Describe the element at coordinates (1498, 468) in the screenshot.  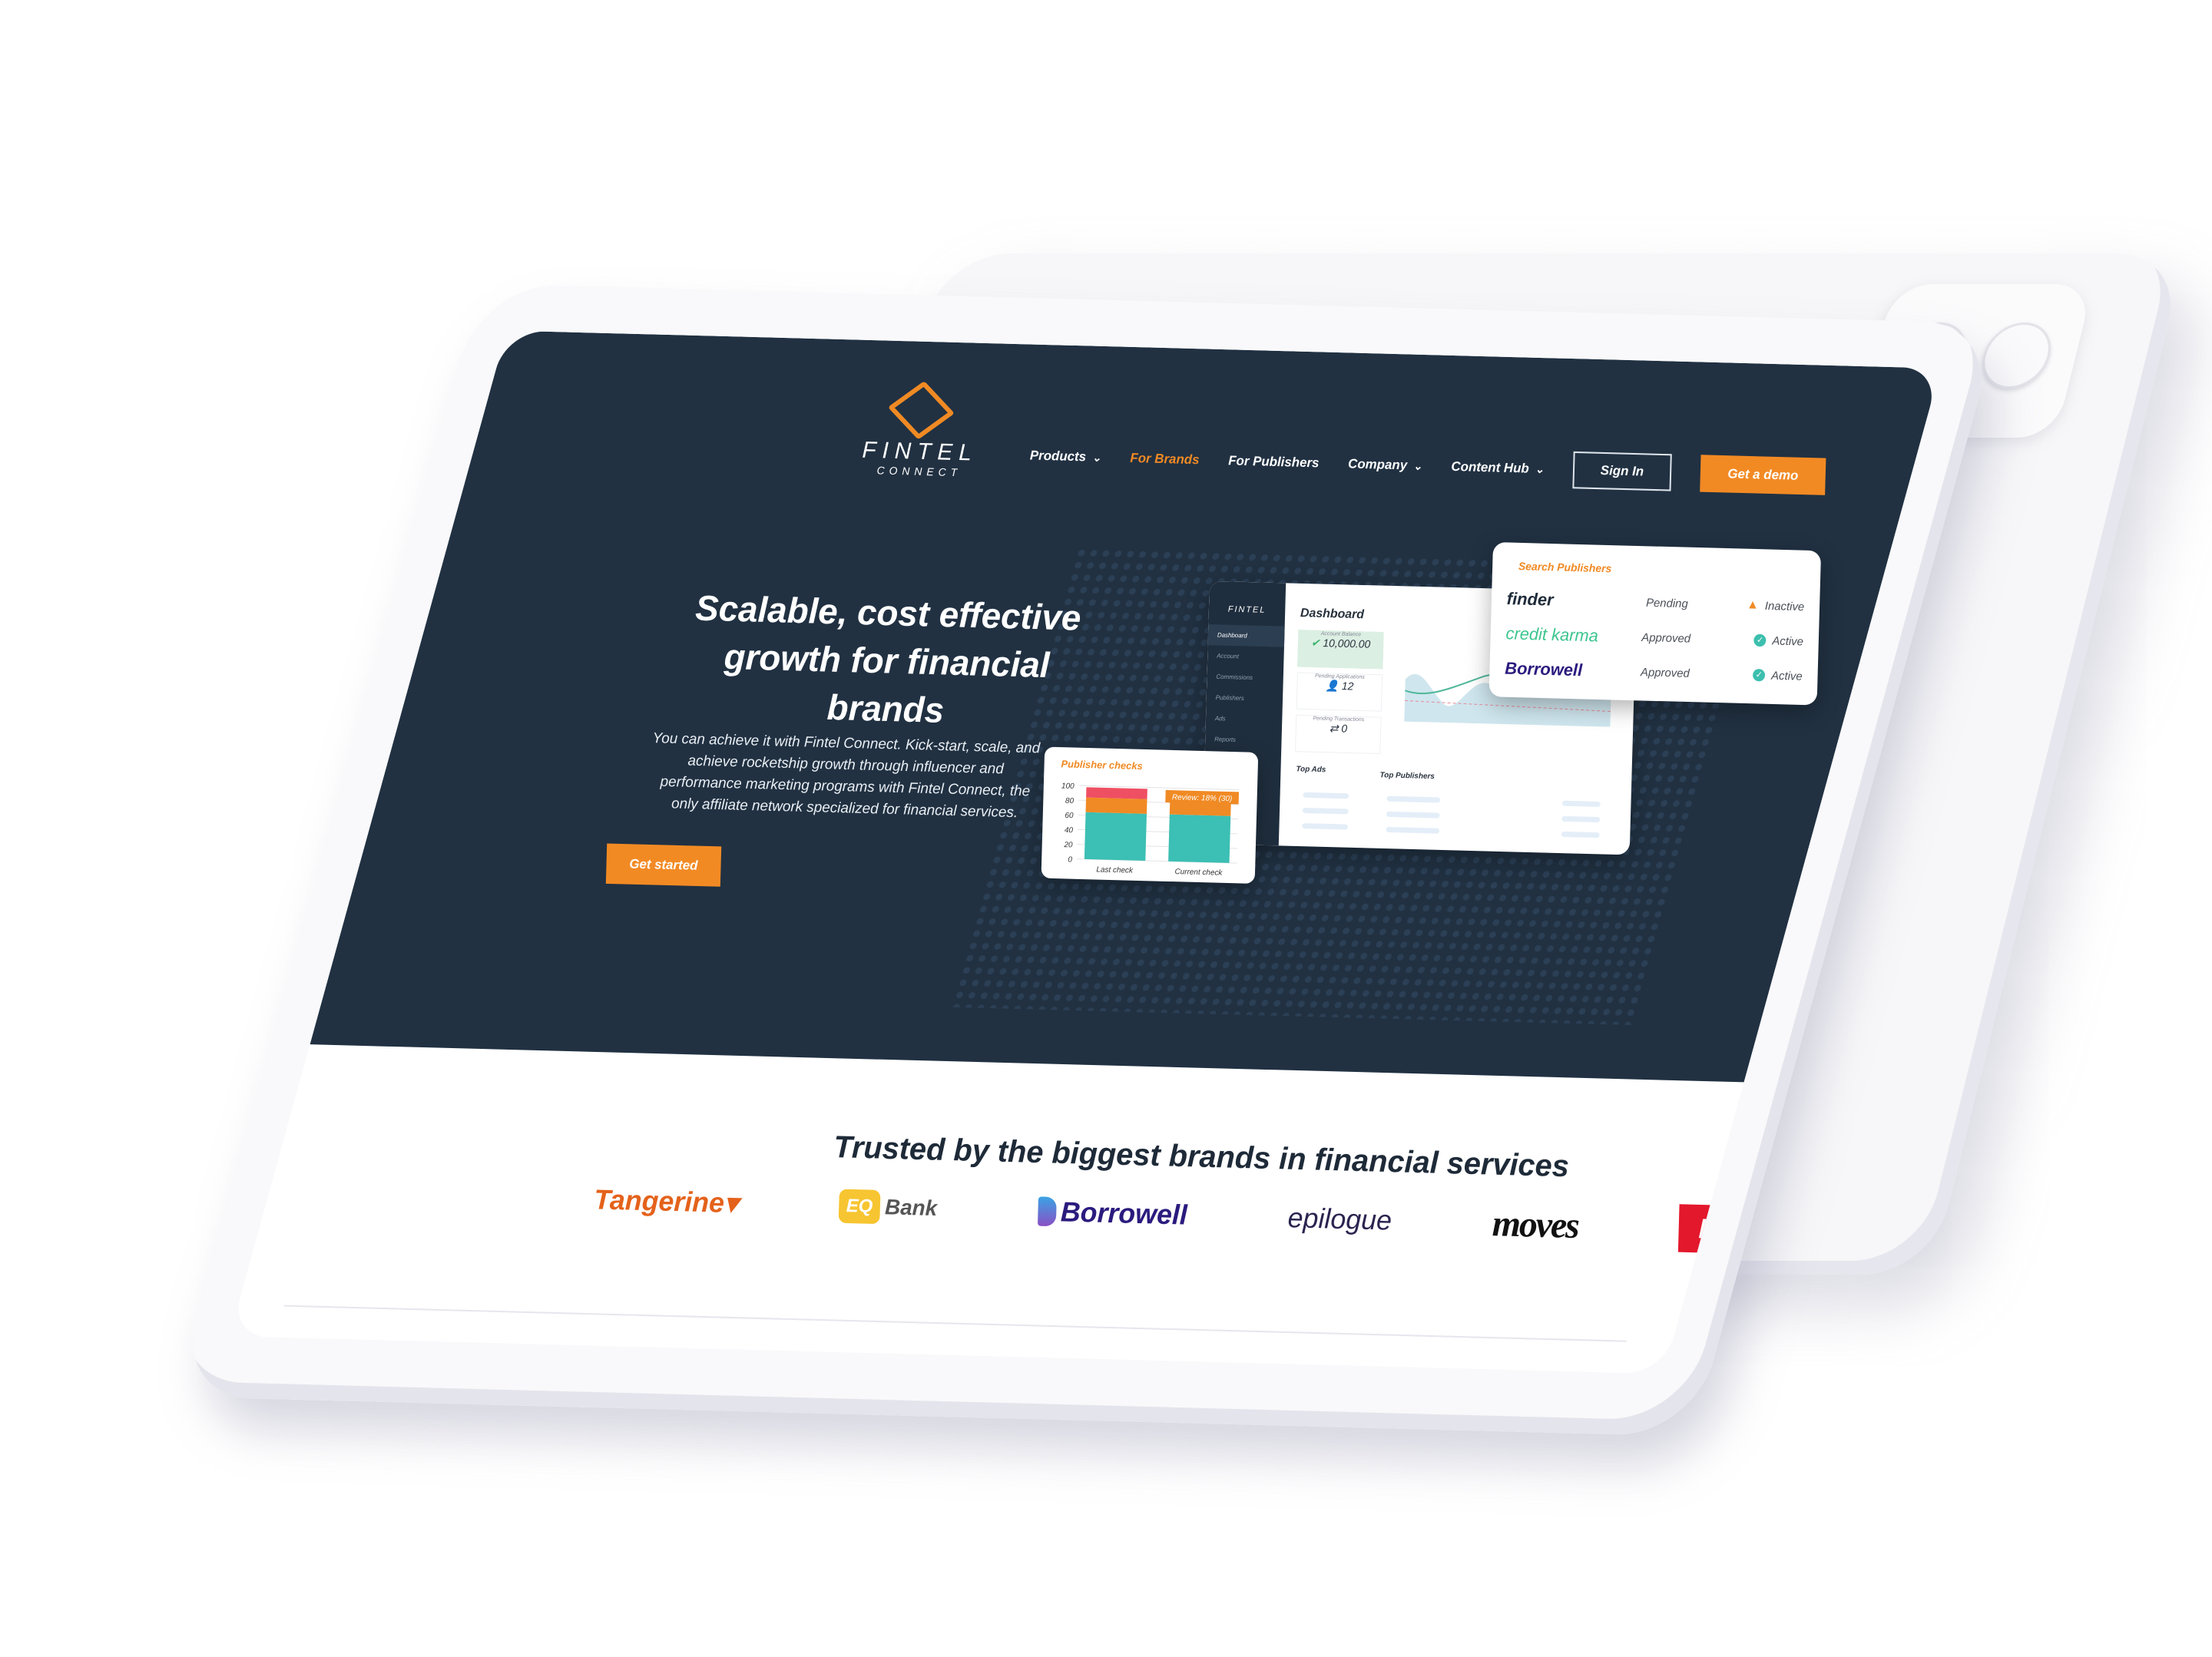
I see `nav-content-hub: Content Hub ⌄` at that location.